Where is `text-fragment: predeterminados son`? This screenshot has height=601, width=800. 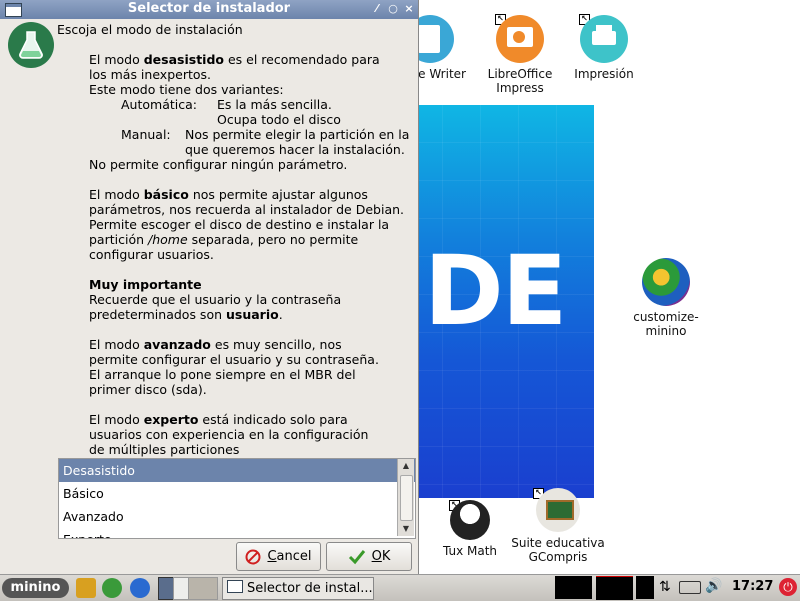 text-fragment: predeterminados son is located at coordinates (157, 314).